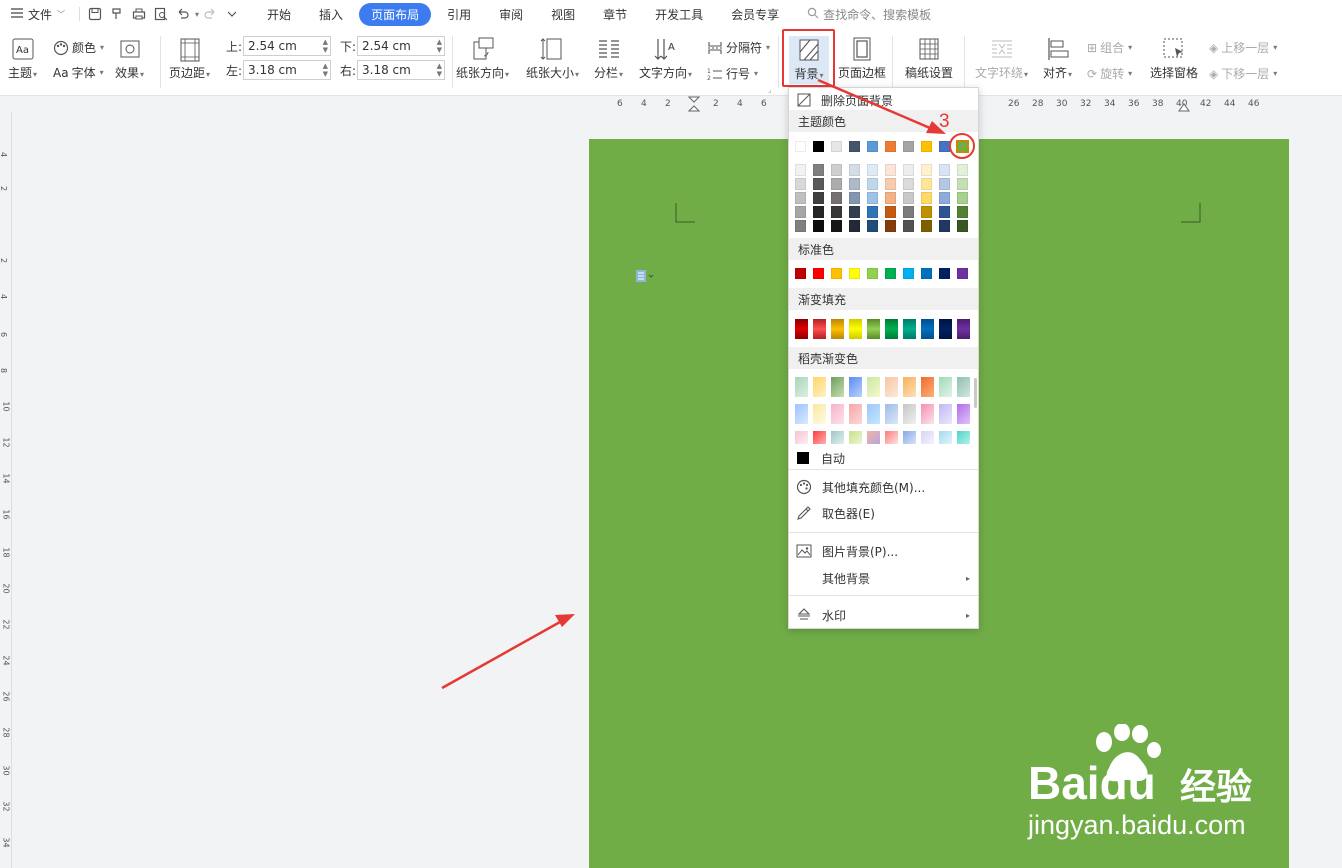  I want to click on rotate-button: ⟳ 旋转 ▾, so click(1109, 73).